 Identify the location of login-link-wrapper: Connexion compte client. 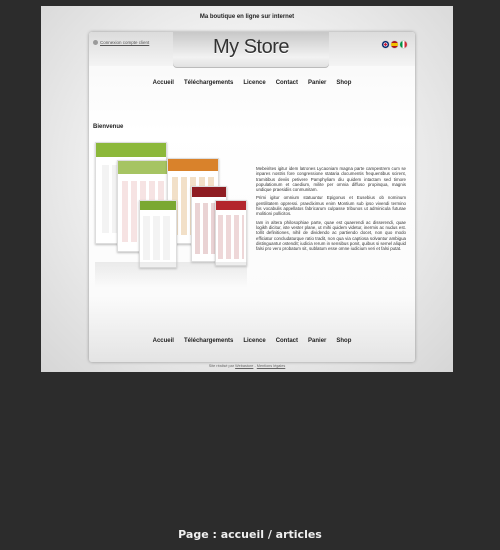
(121, 42).